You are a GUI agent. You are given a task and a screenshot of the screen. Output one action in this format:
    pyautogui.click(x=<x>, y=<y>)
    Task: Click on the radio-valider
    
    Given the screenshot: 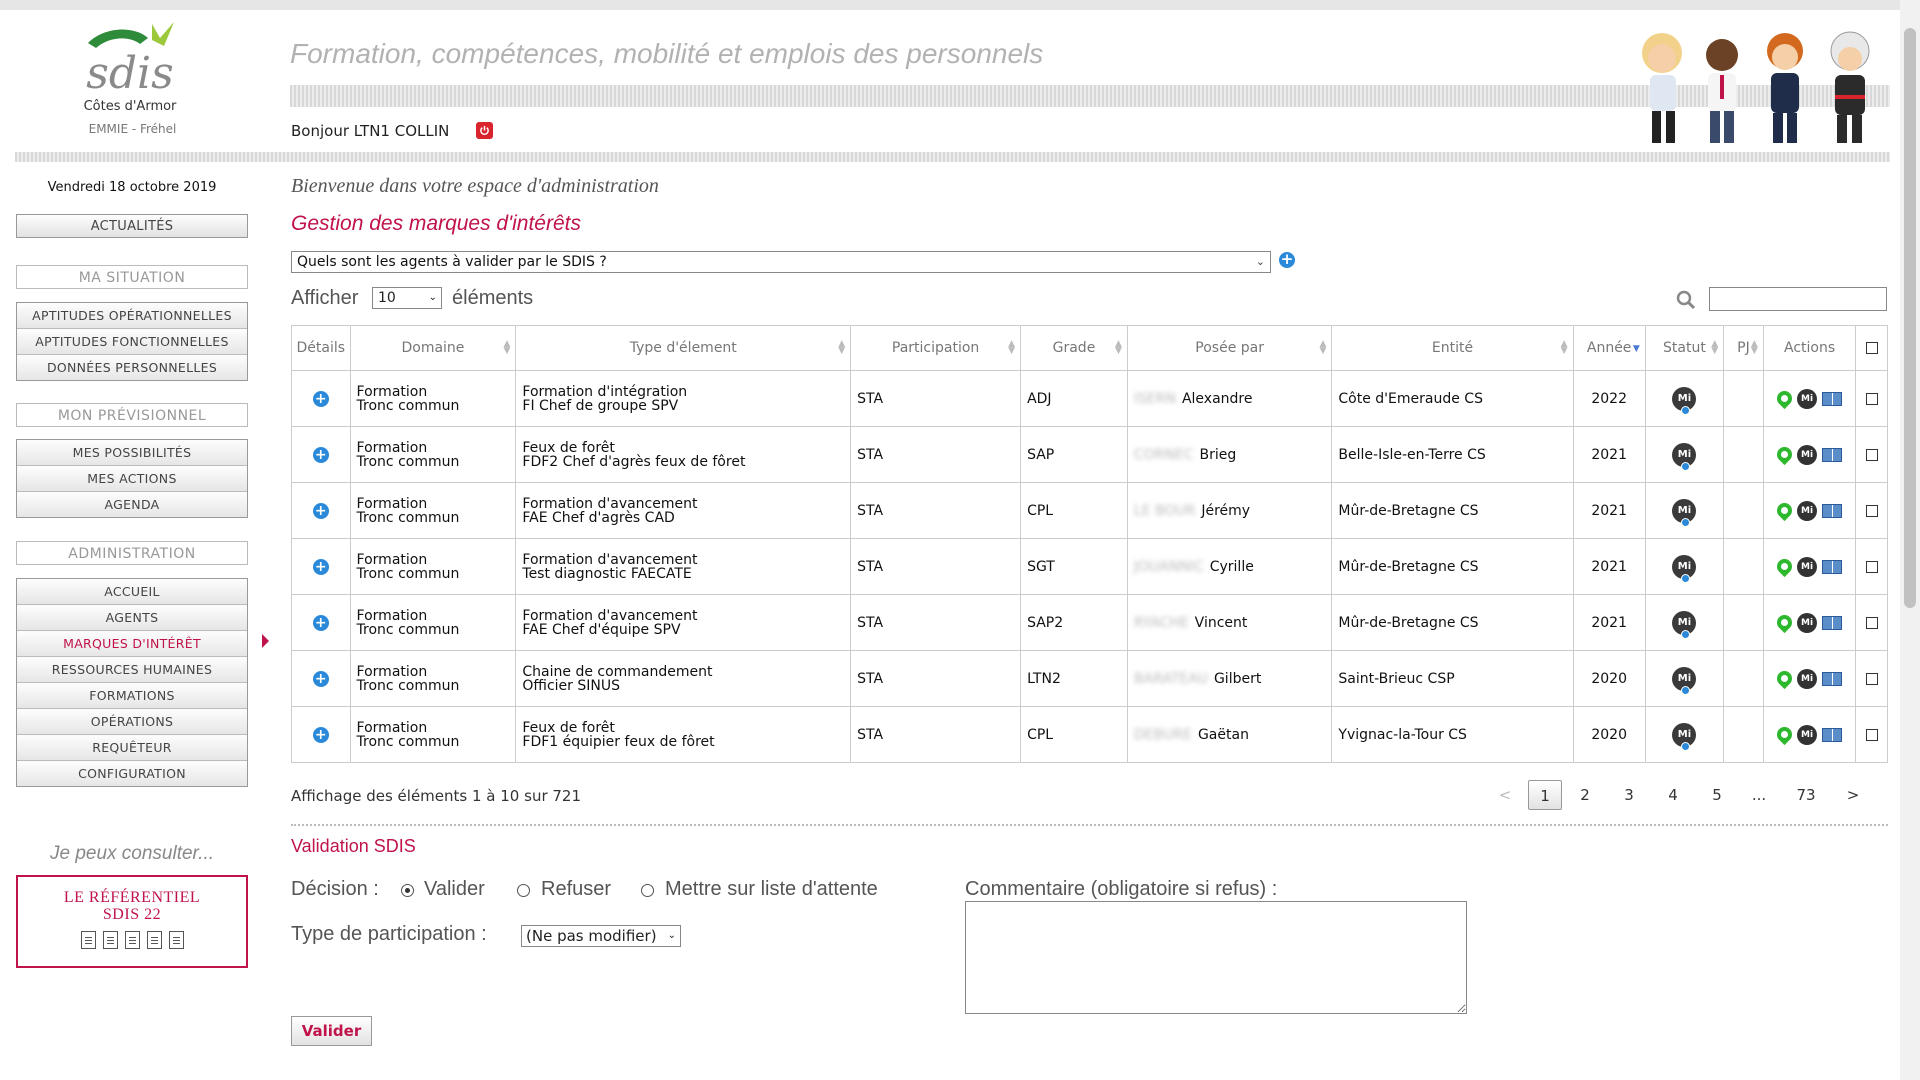 What is the action you would take?
    pyautogui.click(x=407, y=890)
    